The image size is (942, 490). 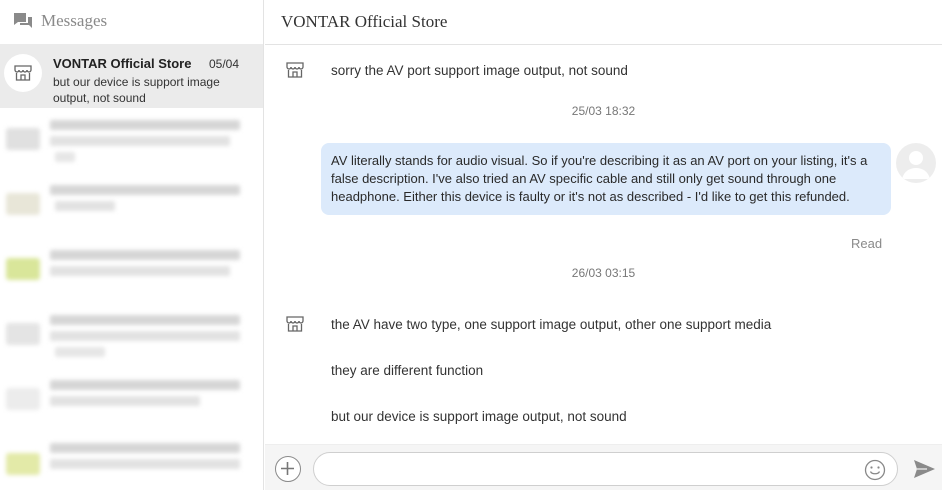 I want to click on user-avatar, so click(x=916, y=163).